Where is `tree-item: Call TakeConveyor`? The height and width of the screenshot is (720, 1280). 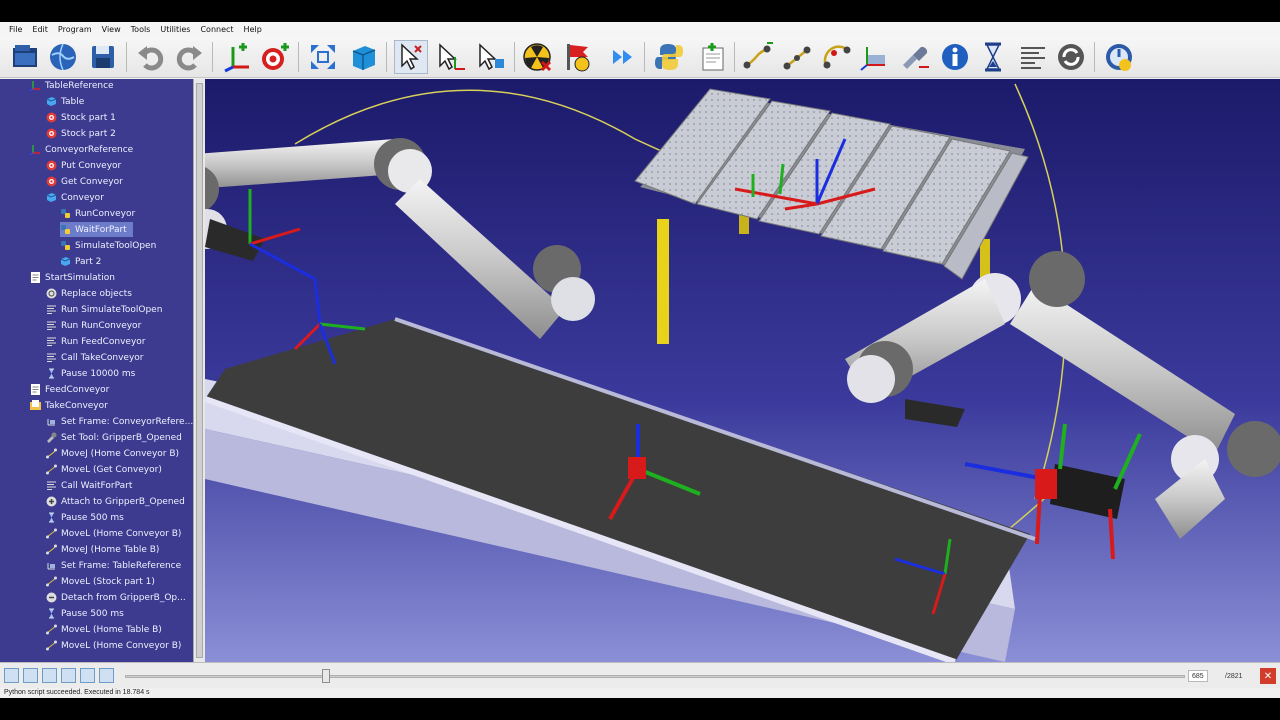 tree-item: Call TakeConveyor is located at coordinates (95, 357).